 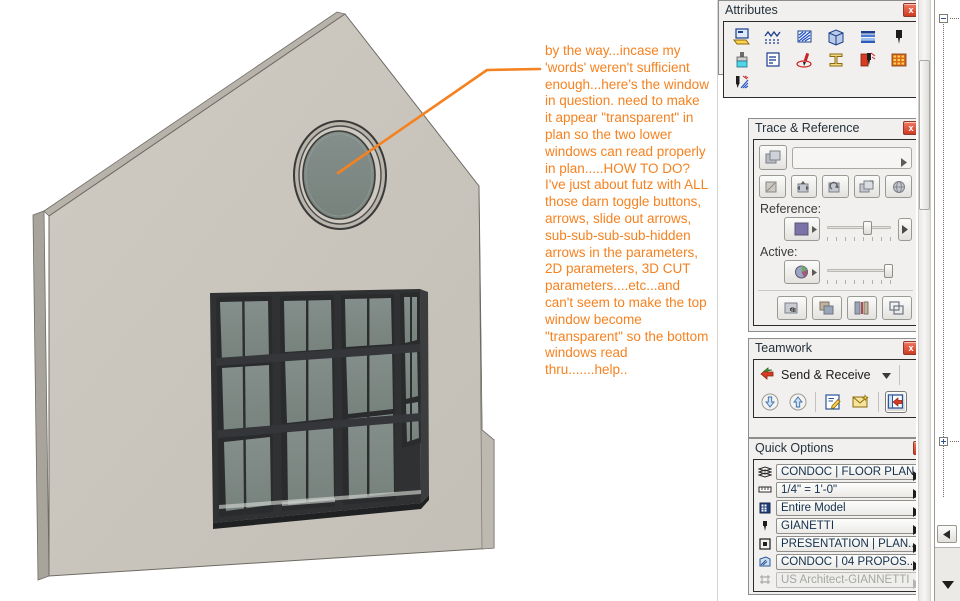 I want to click on teamwork-project-button, so click(x=896, y=402).